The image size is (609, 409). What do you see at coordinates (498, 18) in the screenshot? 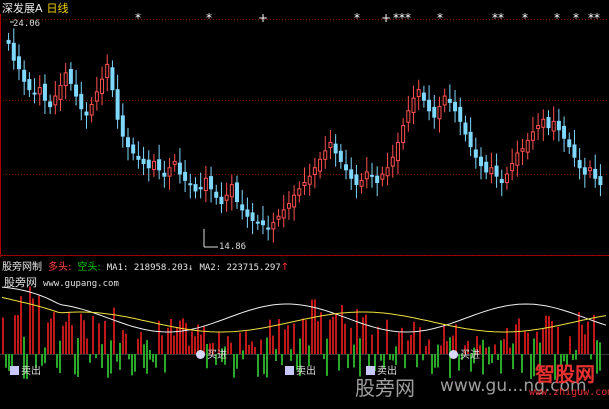
I see `signal-marker: **` at bounding box center [498, 18].